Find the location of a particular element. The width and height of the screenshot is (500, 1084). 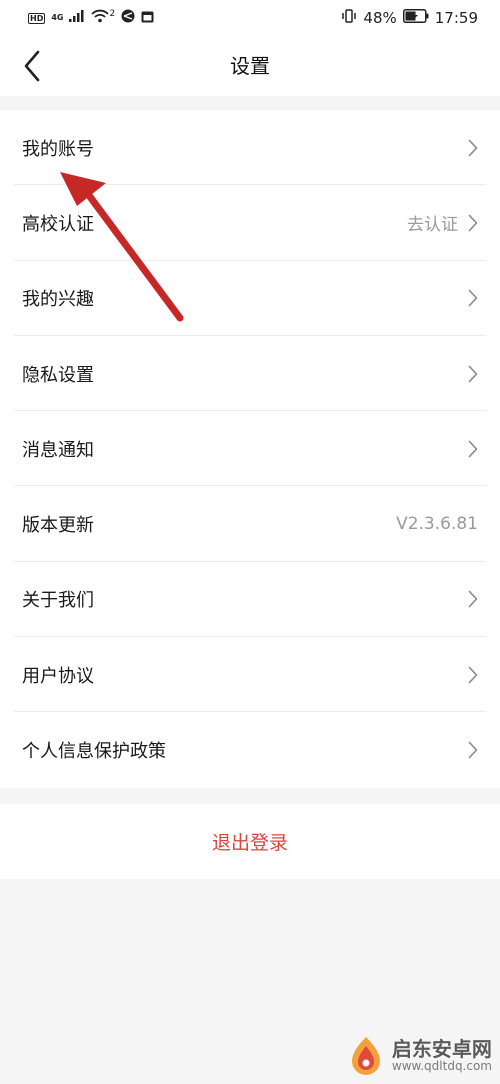

watermark: 启东安卓网 www.qdltdq.com is located at coordinates (418, 1056).